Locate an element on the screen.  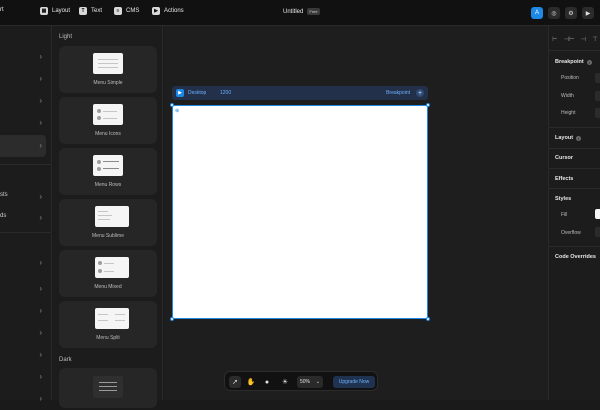
cms-menu: ≡ CMS is located at coordinates (126, 11).